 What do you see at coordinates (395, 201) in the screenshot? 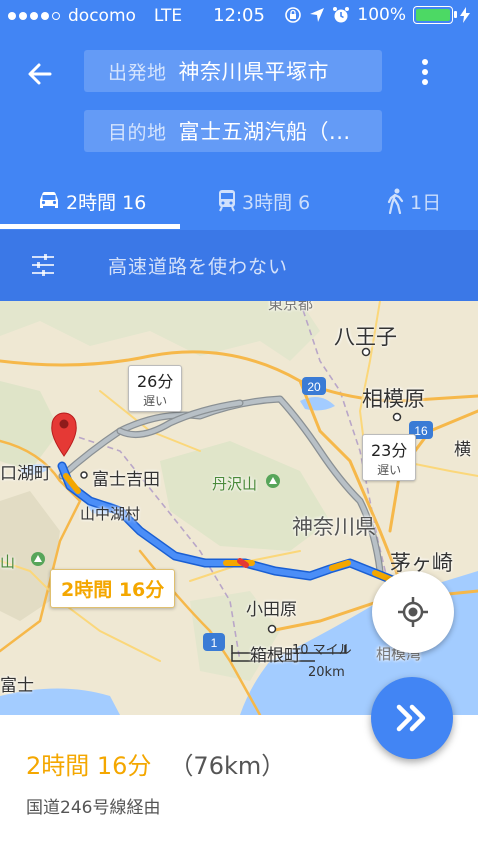
I see `walk-icon` at bounding box center [395, 201].